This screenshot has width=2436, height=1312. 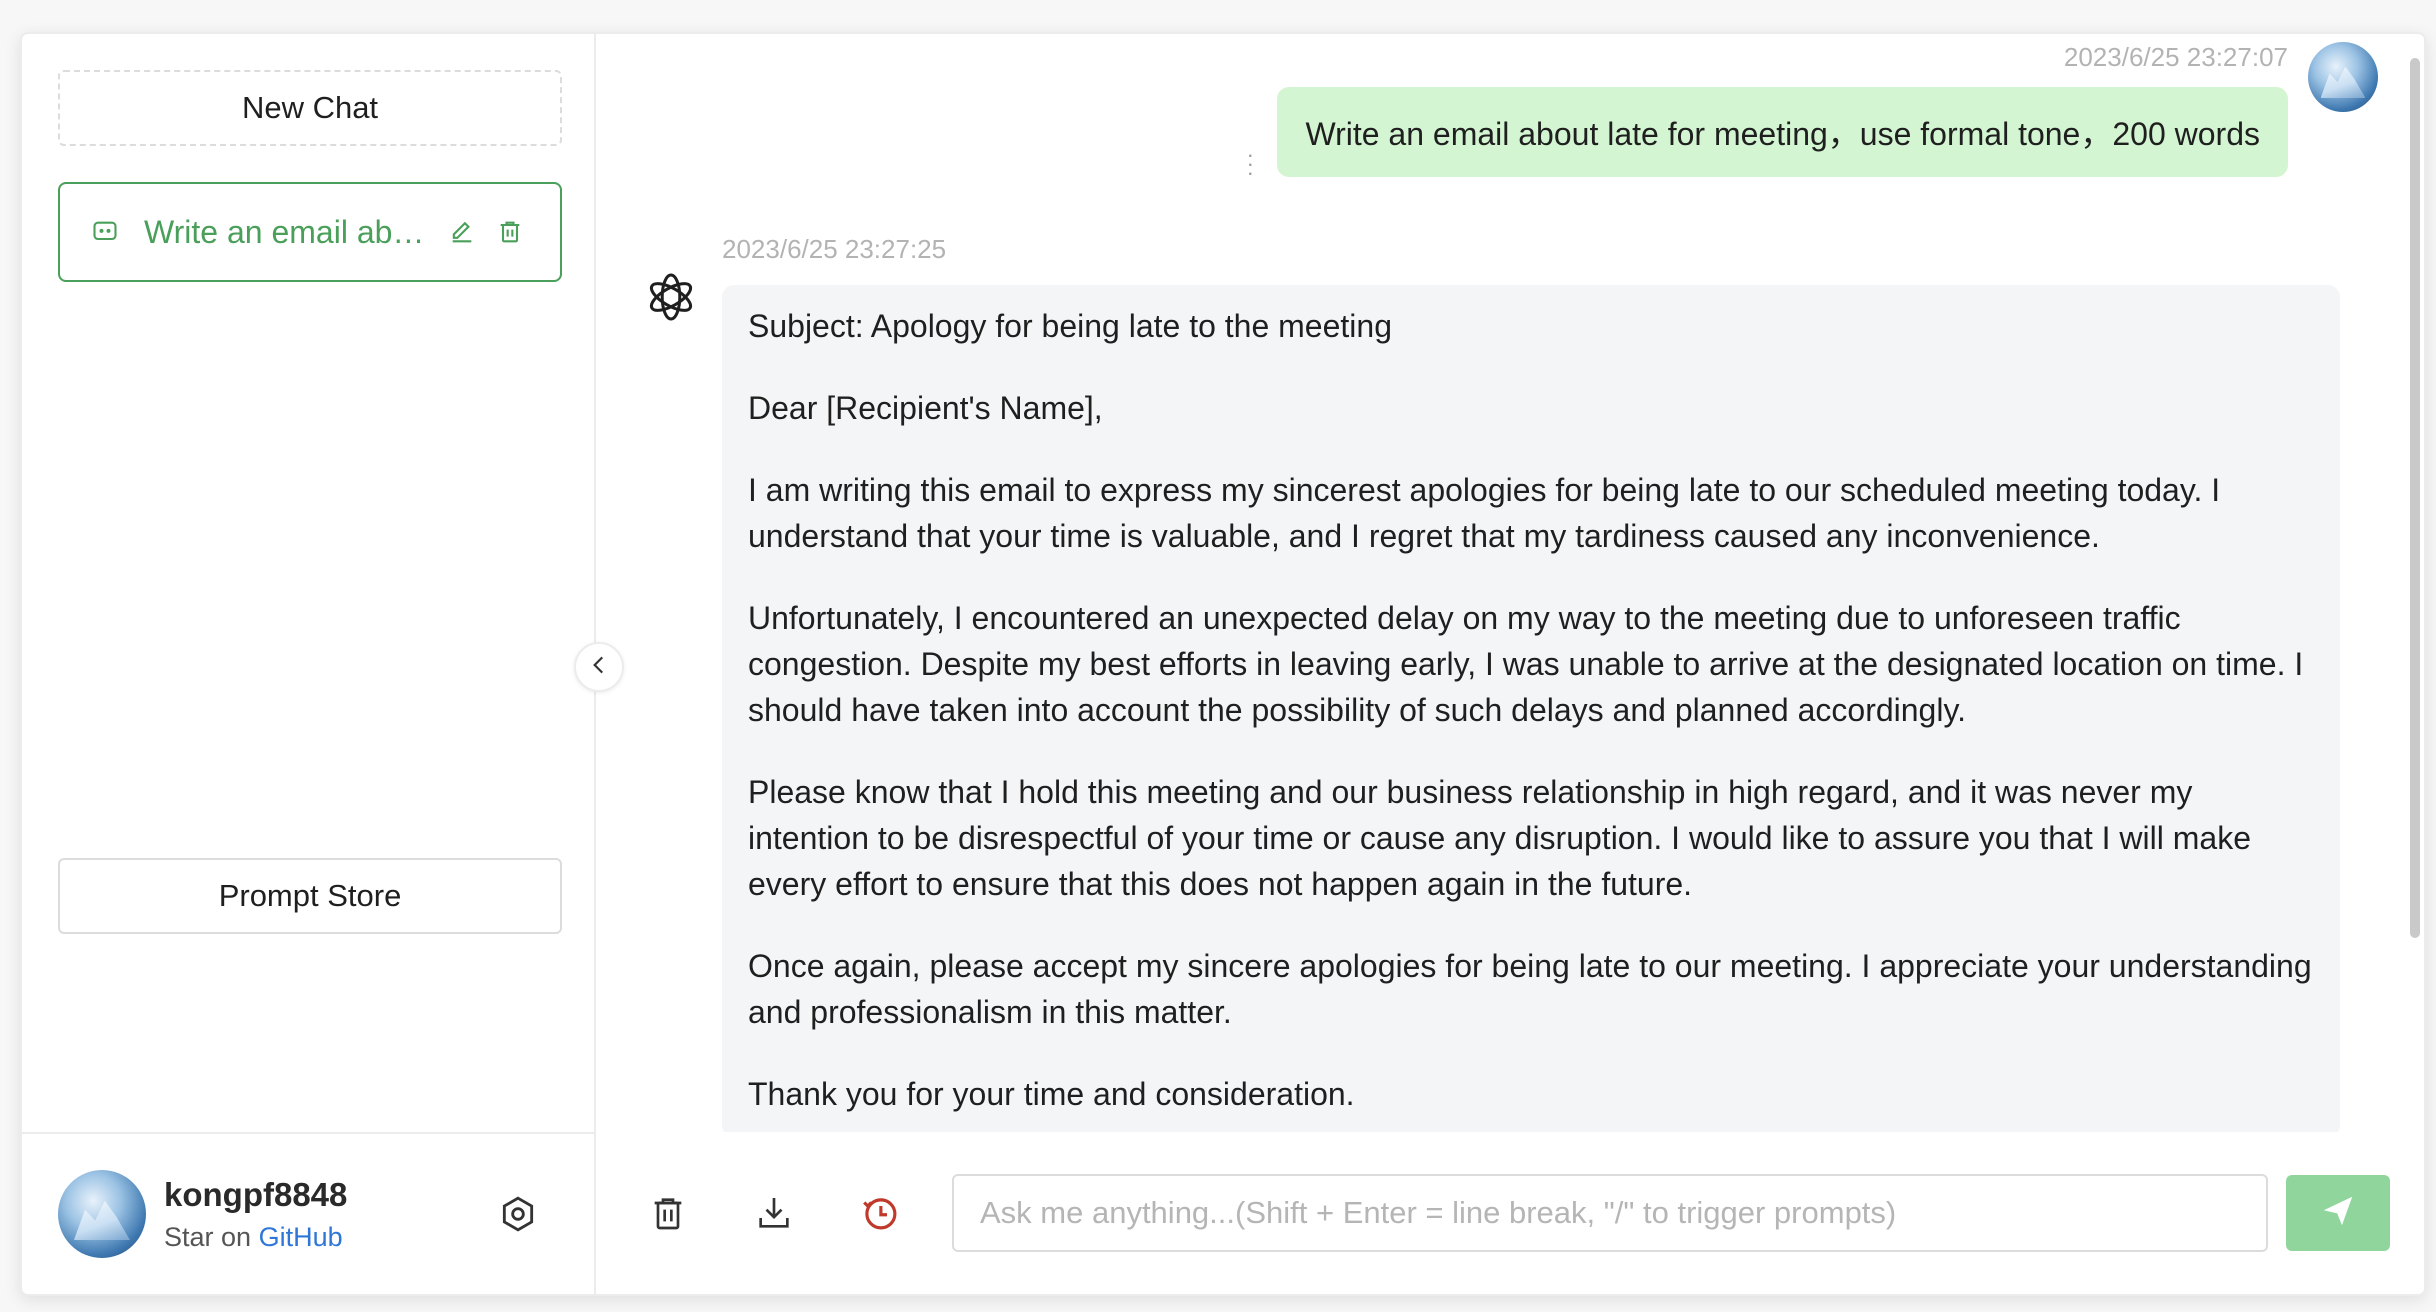 I want to click on prompt-store-button: Prompt Store, so click(x=310, y=896).